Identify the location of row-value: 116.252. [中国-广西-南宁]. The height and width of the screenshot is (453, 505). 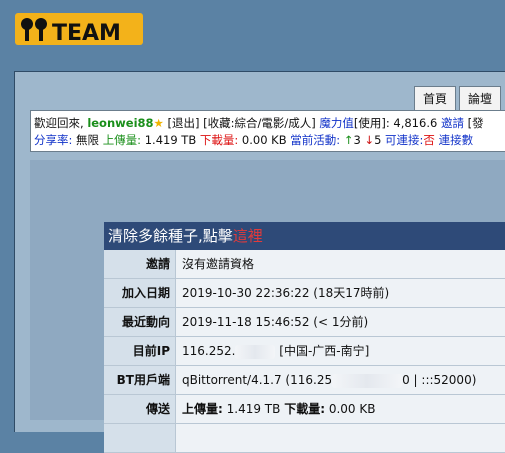
(340, 351).